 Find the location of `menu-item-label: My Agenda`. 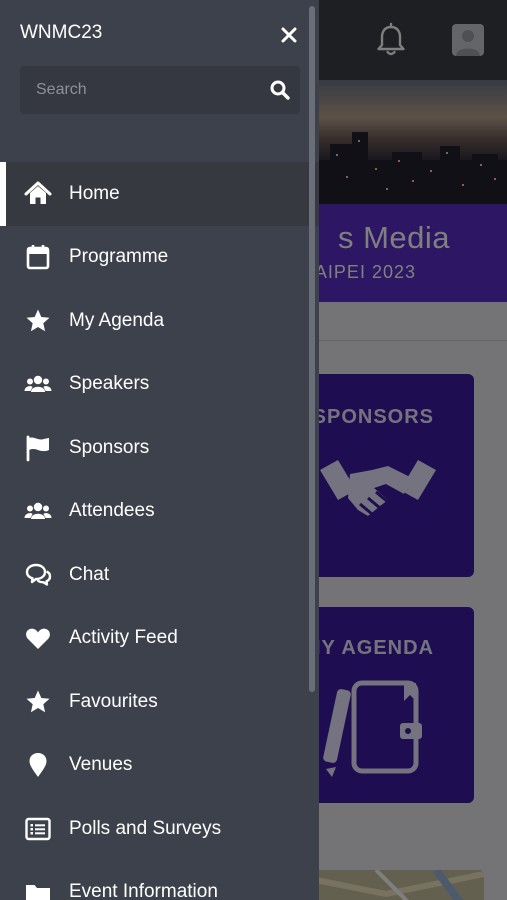

menu-item-label: My Agenda is located at coordinates (117, 320).